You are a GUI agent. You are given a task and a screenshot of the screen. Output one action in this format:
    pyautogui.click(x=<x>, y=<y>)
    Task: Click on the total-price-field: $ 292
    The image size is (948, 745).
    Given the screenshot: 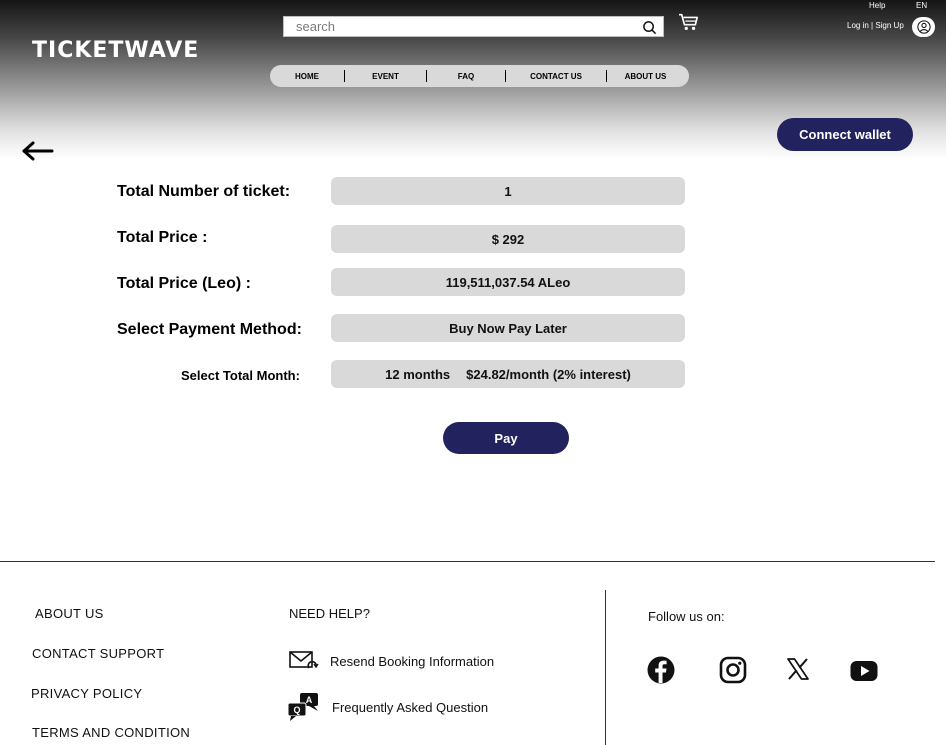 What is the action you would take?
    pyautogui.click(x=508, y=239)
    